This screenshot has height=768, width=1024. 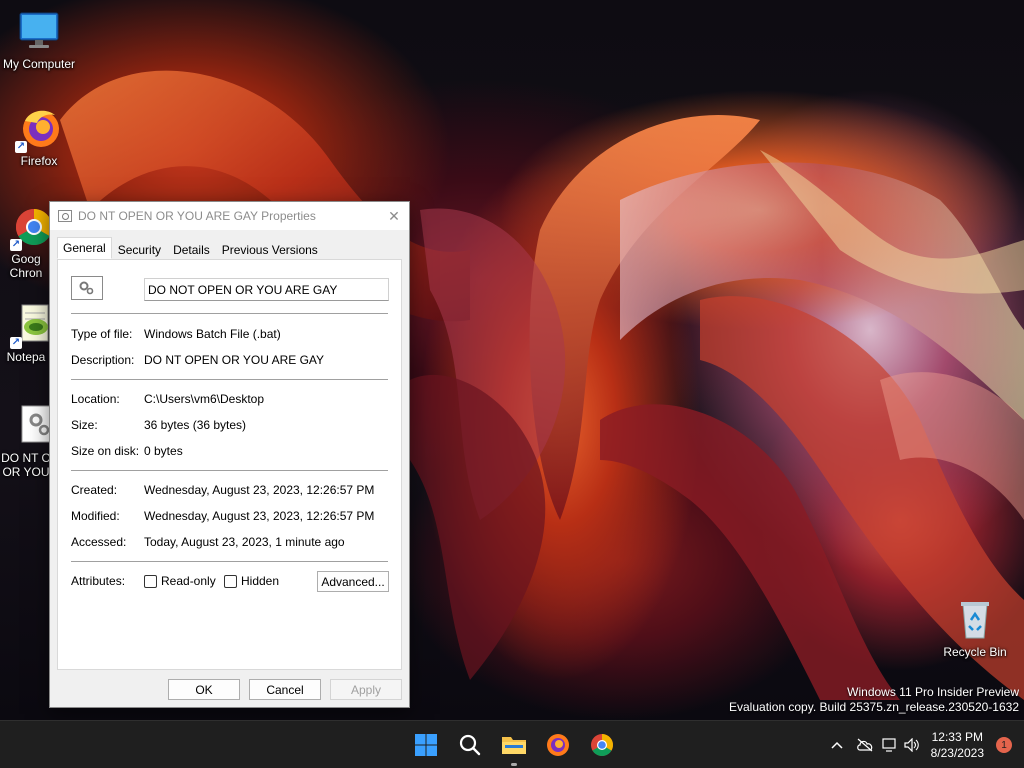 I want to click on readonly-checkbox: Read-only, so click(x=180, y=581).